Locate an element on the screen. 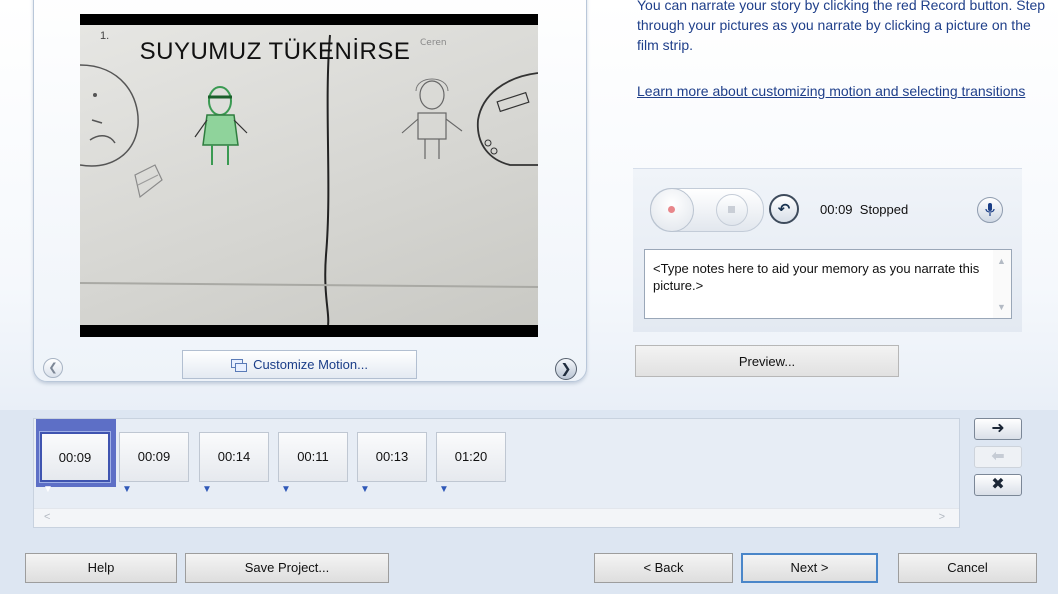 The width and height of the screenshot is (1058, 594). move-picture-right-button: ➜ is located at coordinates (998, 429).